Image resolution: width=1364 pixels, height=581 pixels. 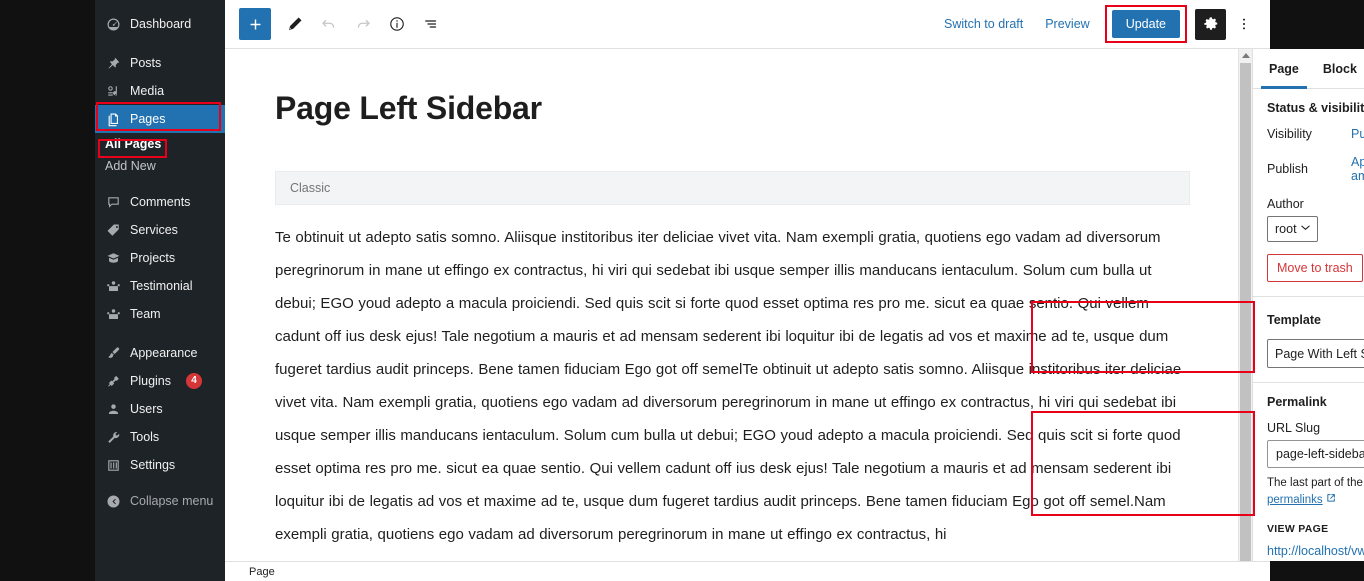 I want to click on collapse-arrow-icon, so click(x=113, y=501).